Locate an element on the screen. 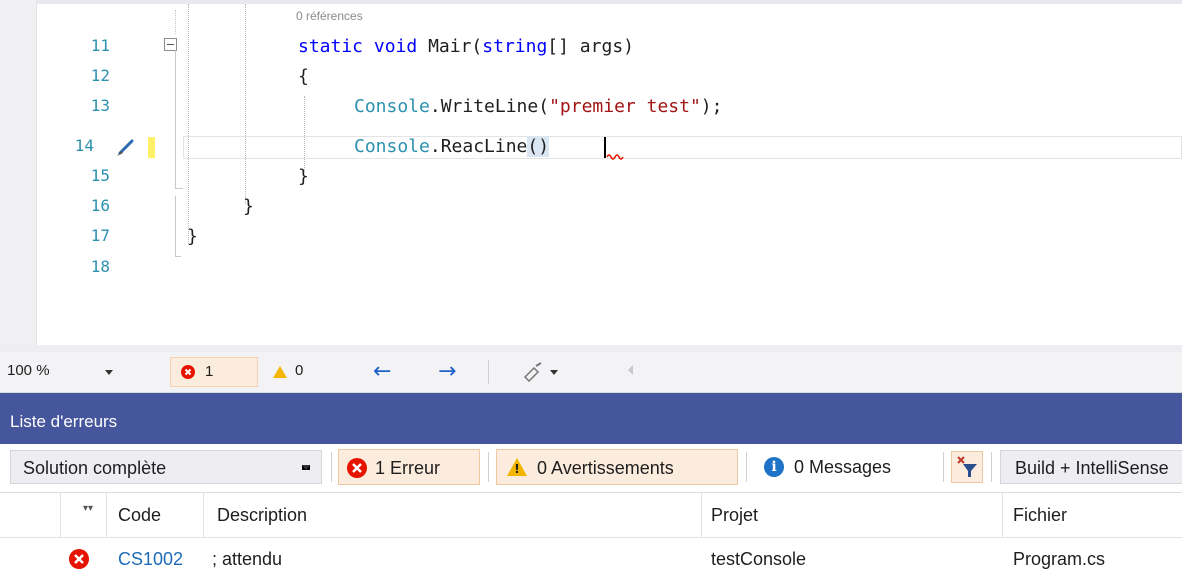 The image size is (1182, 580). error-list-titlebar: Liste d'erreurs is located at coordinates (591, 423).